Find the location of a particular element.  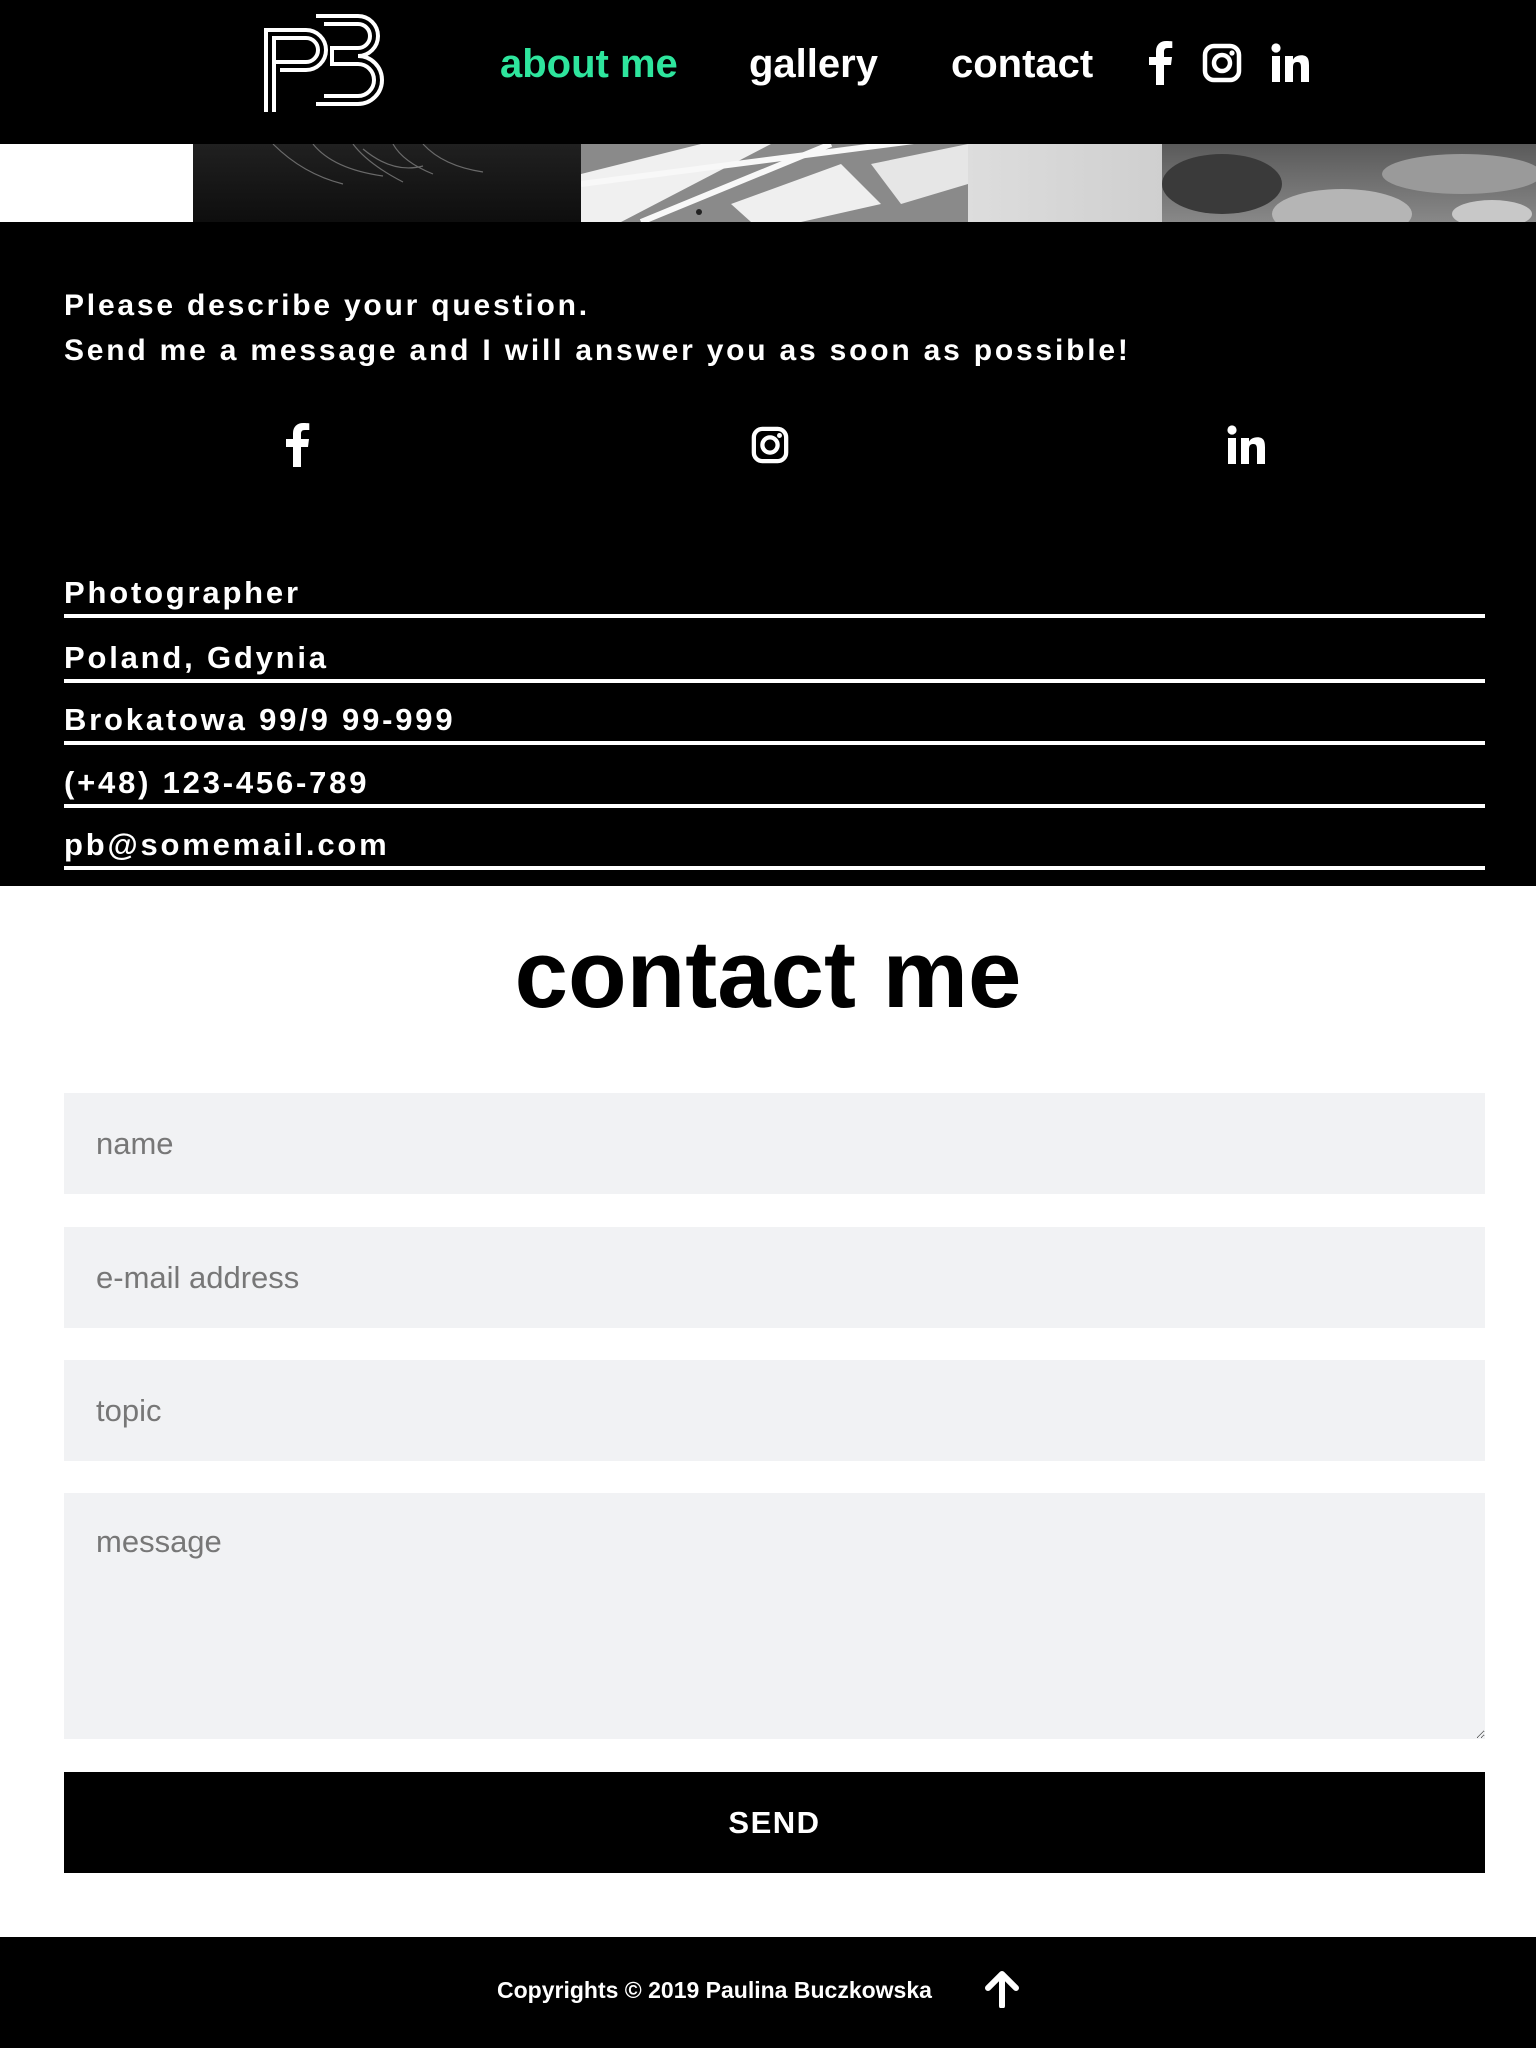

intro-text-line-1: Please describe your question. is located at coordinates (327, 305).